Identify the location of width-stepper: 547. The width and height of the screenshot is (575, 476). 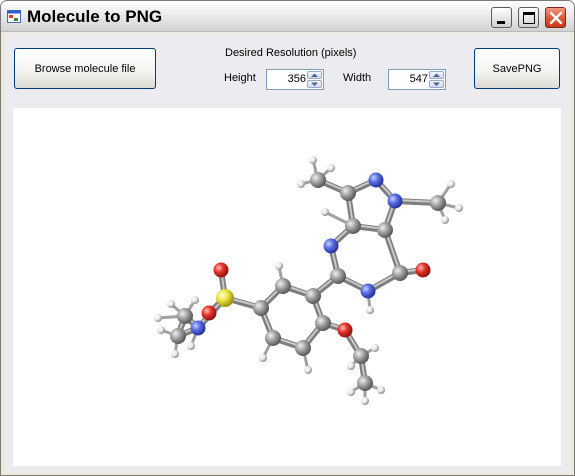
(417, 79).